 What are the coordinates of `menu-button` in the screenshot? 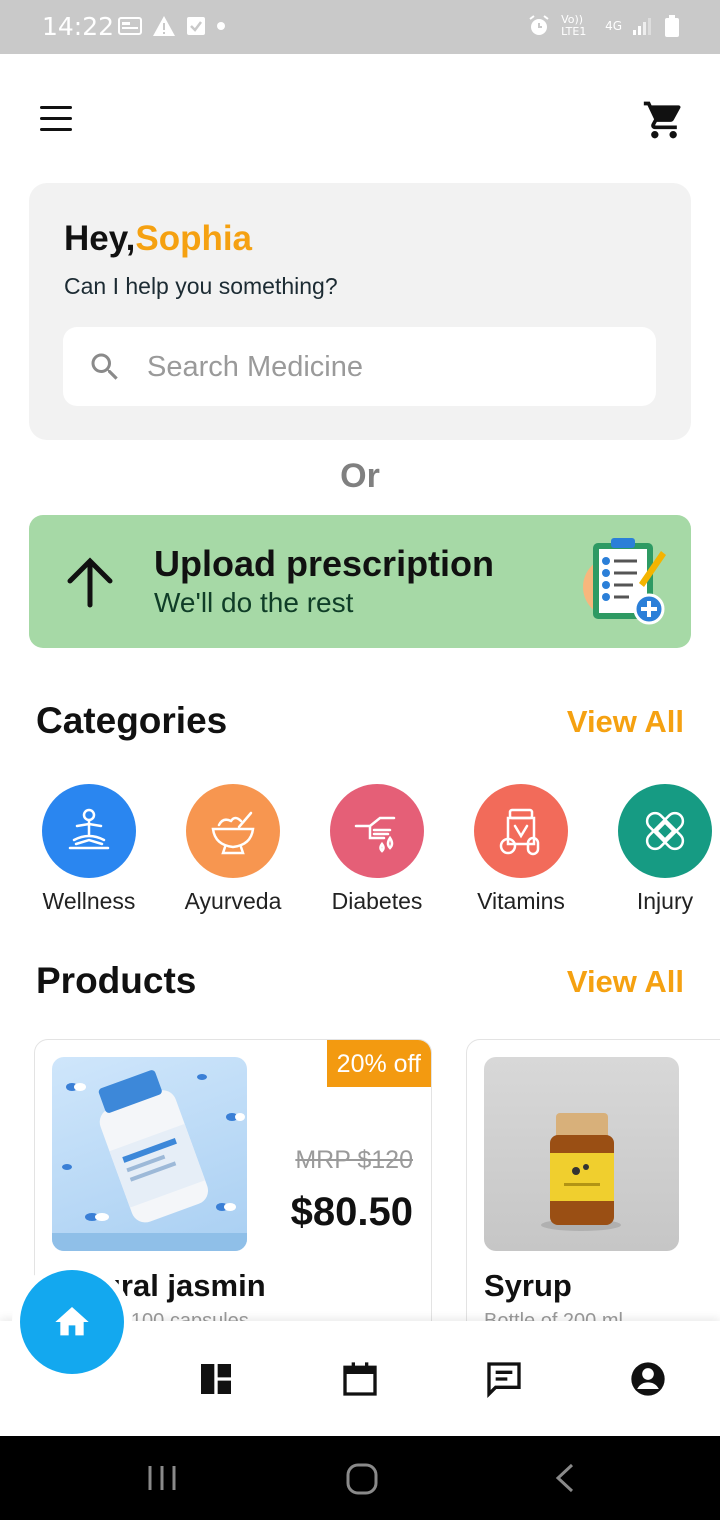 It's located at (55, 119).